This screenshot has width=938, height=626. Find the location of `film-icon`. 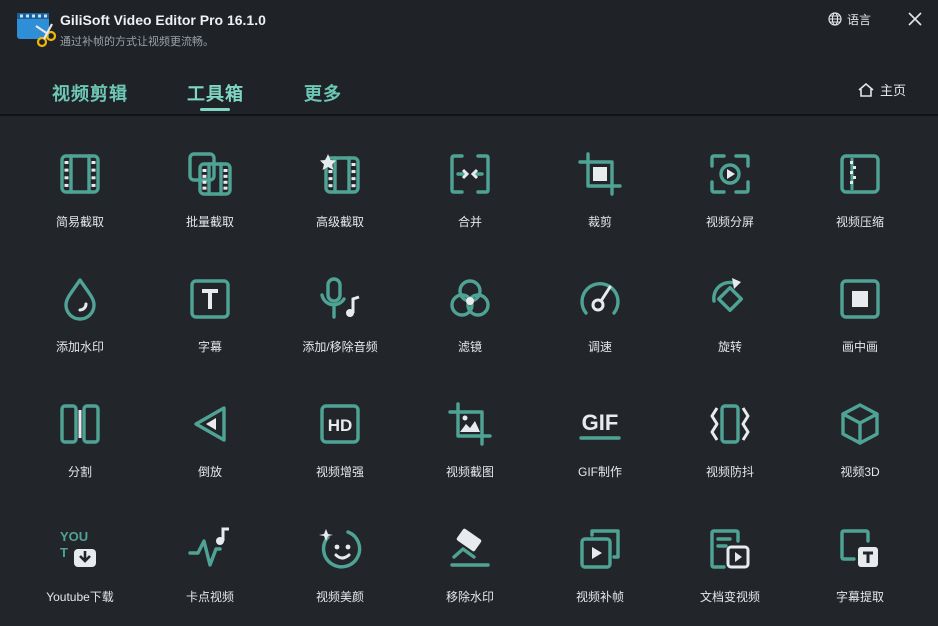

film-icon is located at coordinates (80, 174).